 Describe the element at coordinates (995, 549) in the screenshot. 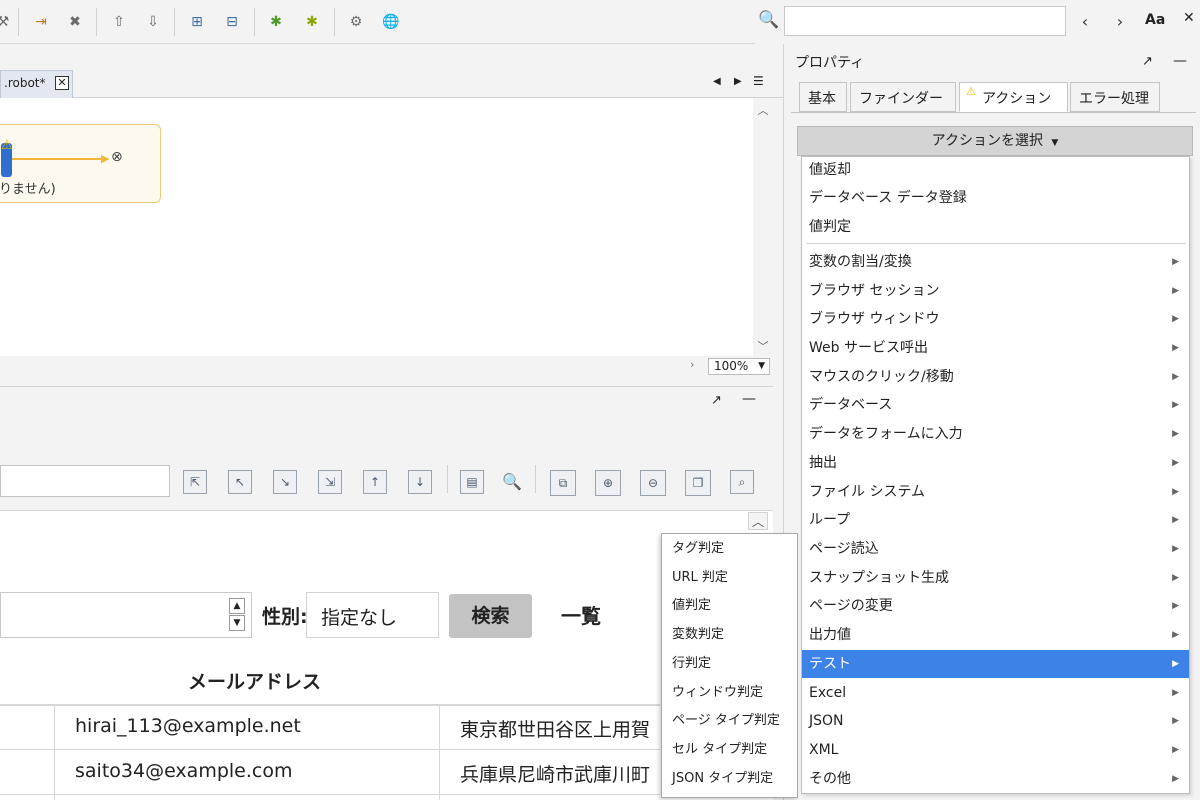

I see `menu-item-page-load: ページ読込 ▶` at that location.